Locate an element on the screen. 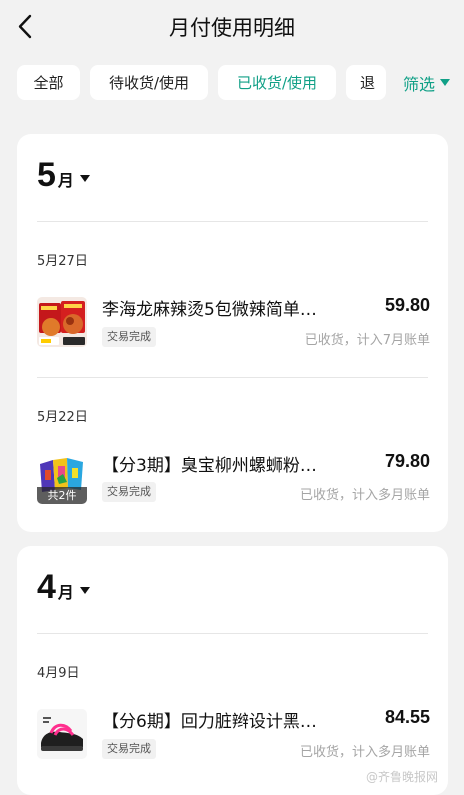 This screenshot has width=464, height=795. transaction-date: 4月9日 is located at coordinates (58, 673).